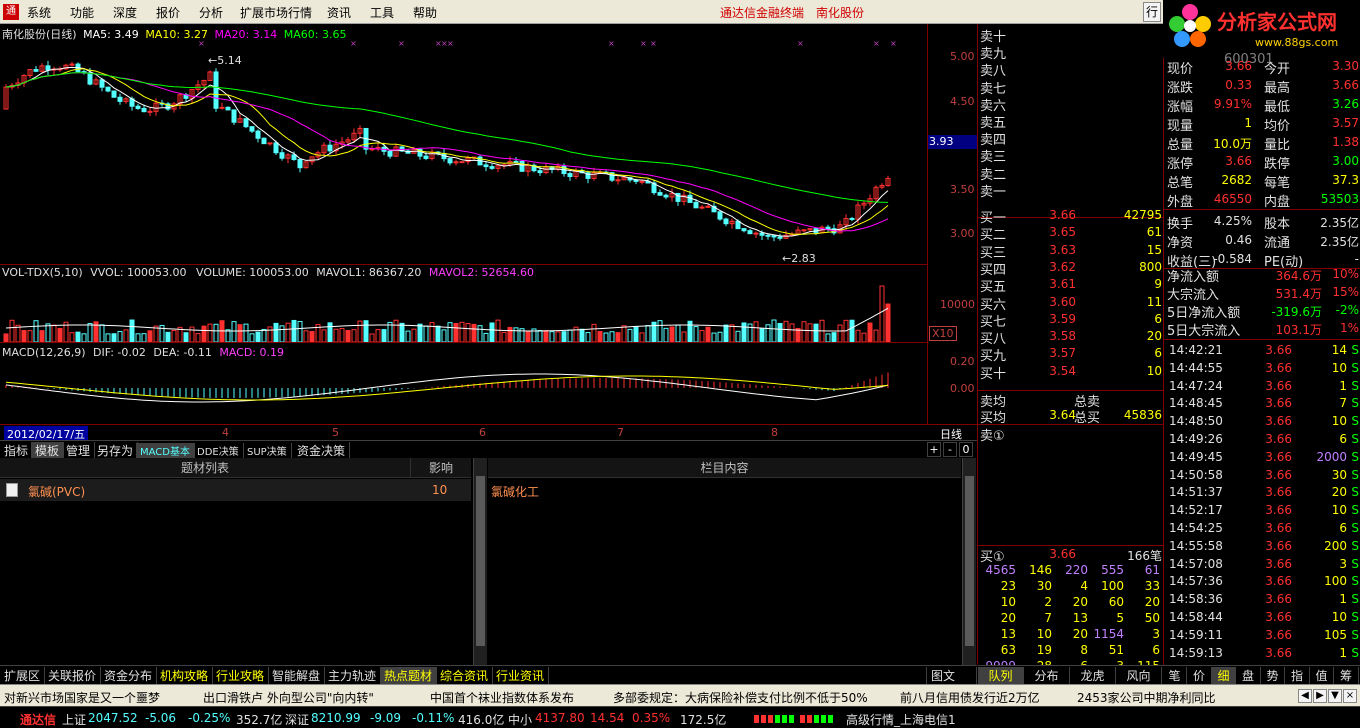 The width and height of the screenshot is (1360, 728). What do you see at coordinates (267, 451) in the screenshot?
I see `tab-sup: SUP决策` at bounding box center [267, 451].